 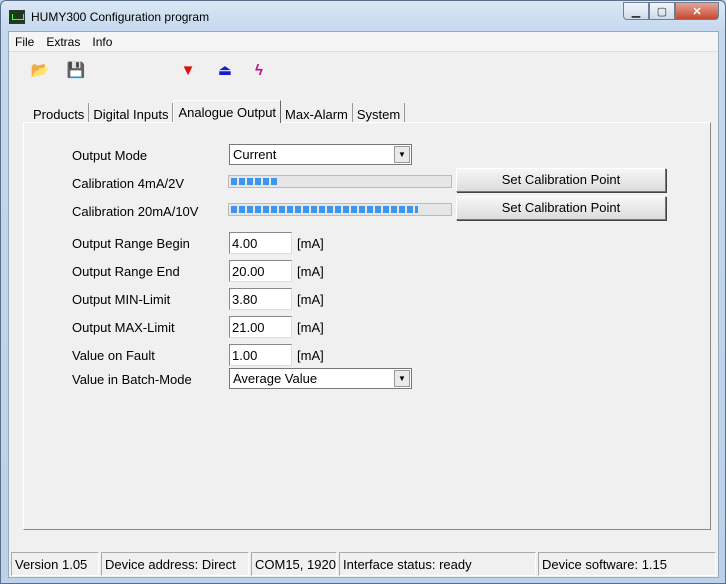 I want to click on menu-extras: Extras, so click(x=63, y=41).